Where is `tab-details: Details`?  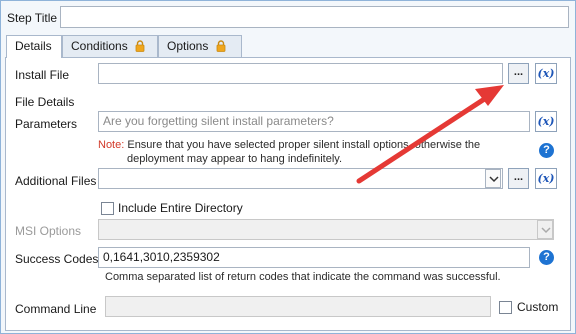 tab-details: Details is located at coordinates (34, 46).